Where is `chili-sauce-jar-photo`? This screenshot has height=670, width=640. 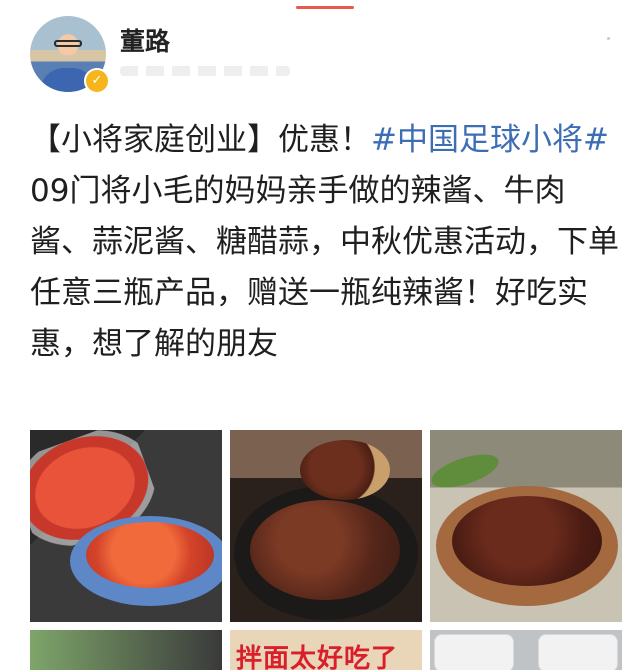
chili-sauce-jar-photo is located at coordinates (126, 526).